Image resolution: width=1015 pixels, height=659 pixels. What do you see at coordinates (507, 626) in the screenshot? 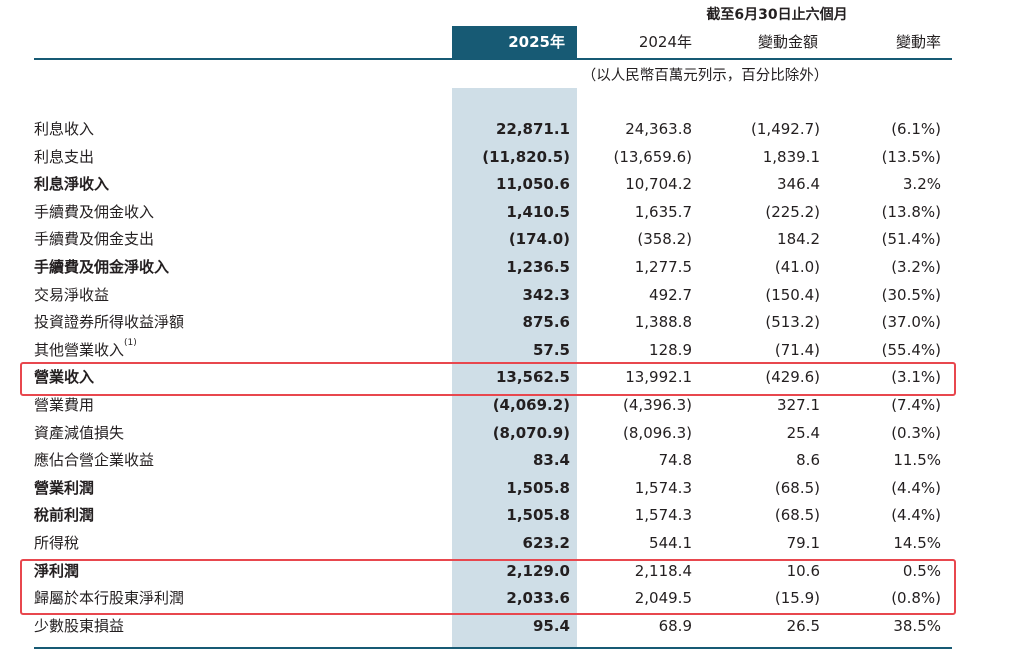
I see `table-row: 少數股東損益 95.4 68.9 26.5 38.5%` at bounding box center [507, 626].